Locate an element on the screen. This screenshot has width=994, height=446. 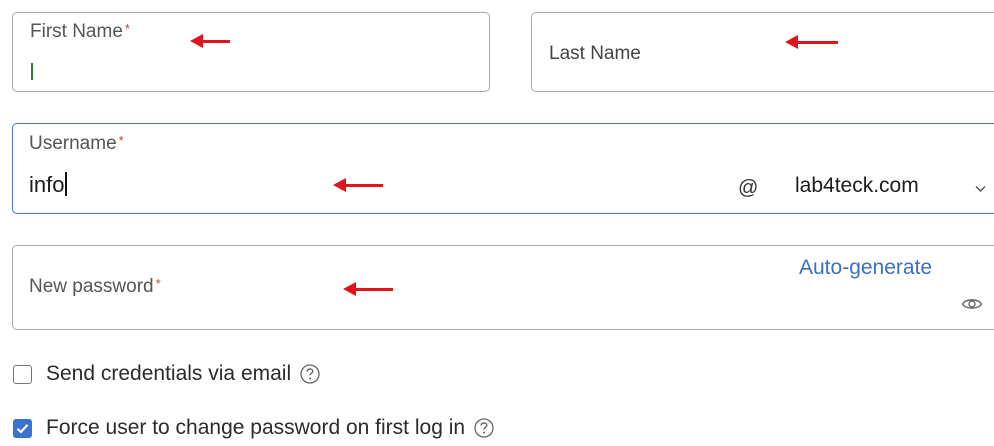
new-password-label: New password * is located at coordinates (95, 287).